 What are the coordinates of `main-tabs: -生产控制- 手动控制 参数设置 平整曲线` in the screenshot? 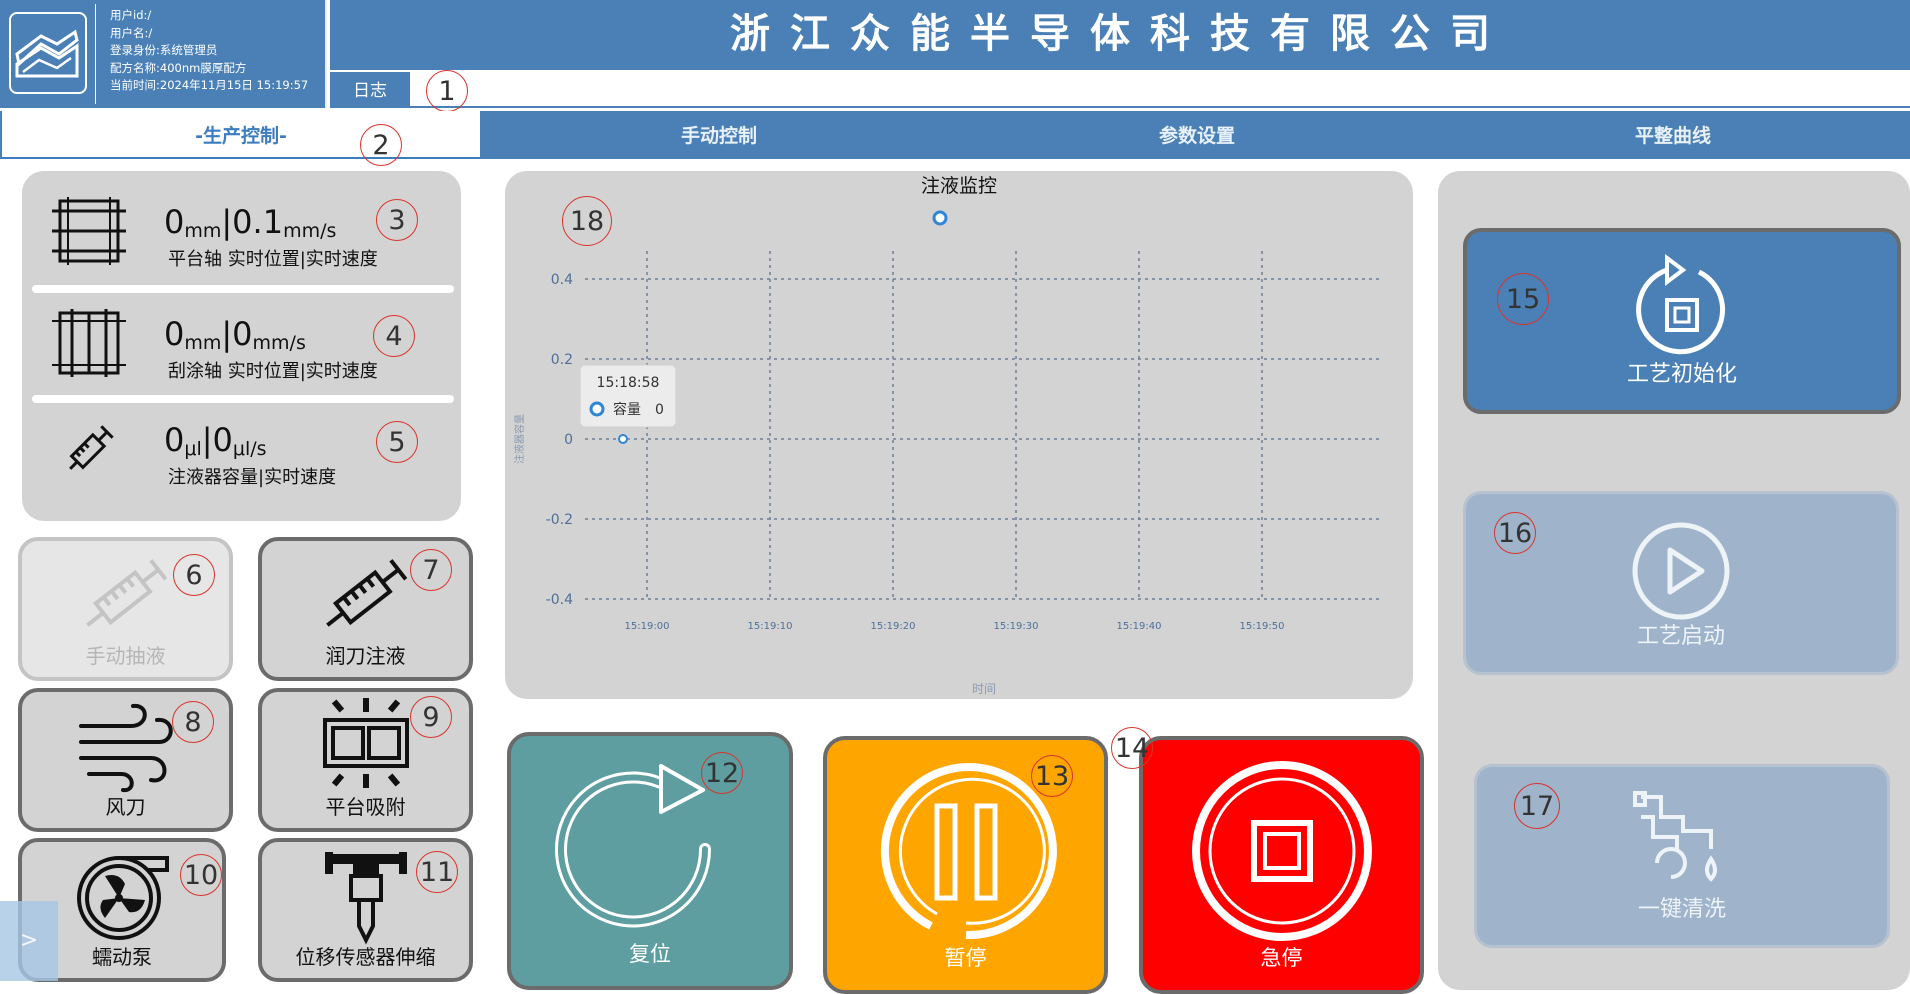 It's located at (955, 135).